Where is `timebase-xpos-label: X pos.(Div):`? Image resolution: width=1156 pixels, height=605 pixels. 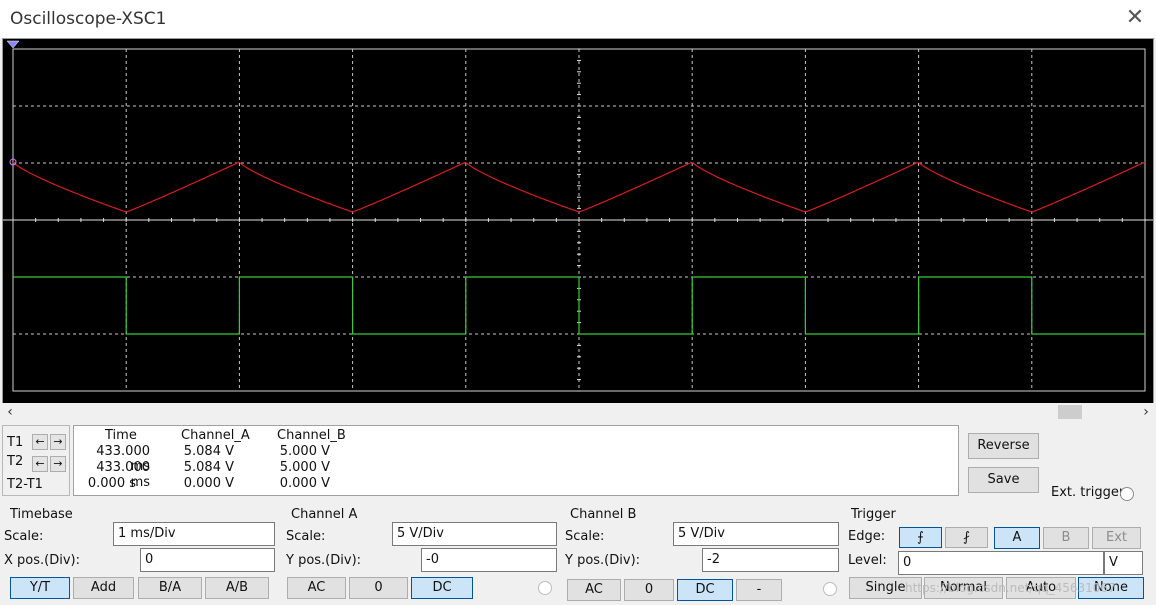
timebase-xpos-label: X pos.(Div): is located at coordinates (42, 560).